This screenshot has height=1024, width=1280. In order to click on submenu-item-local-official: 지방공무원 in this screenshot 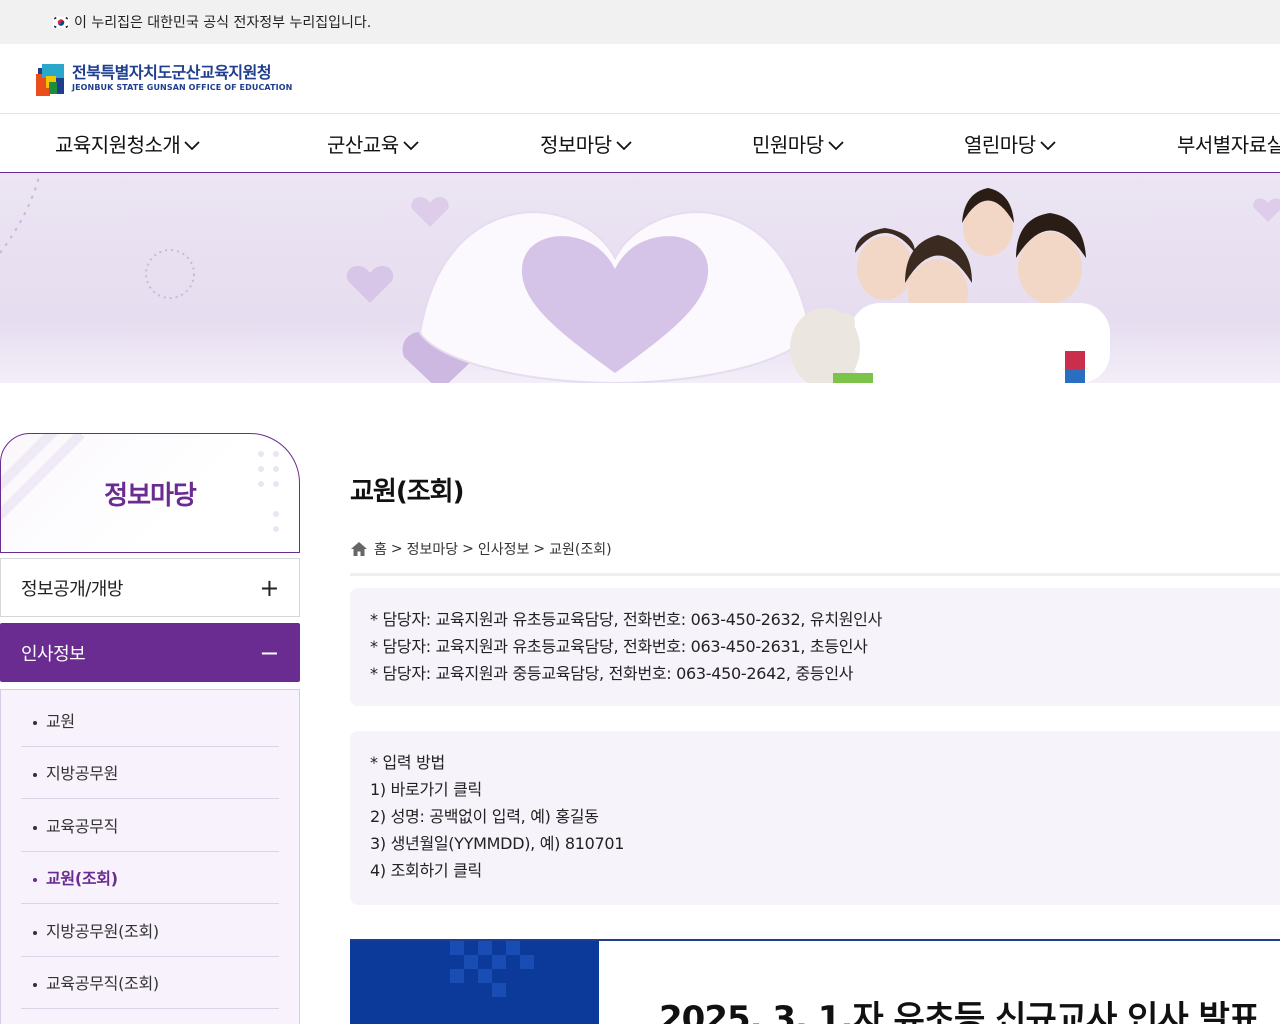, I will do `click(150, 773)`.